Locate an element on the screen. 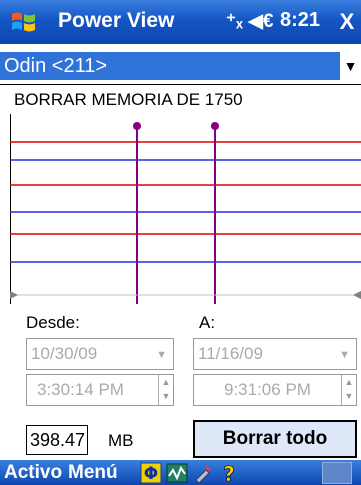  connectivity-volume-icon: ⁺ₓ ◀€ is located at coordinates (249, 21).